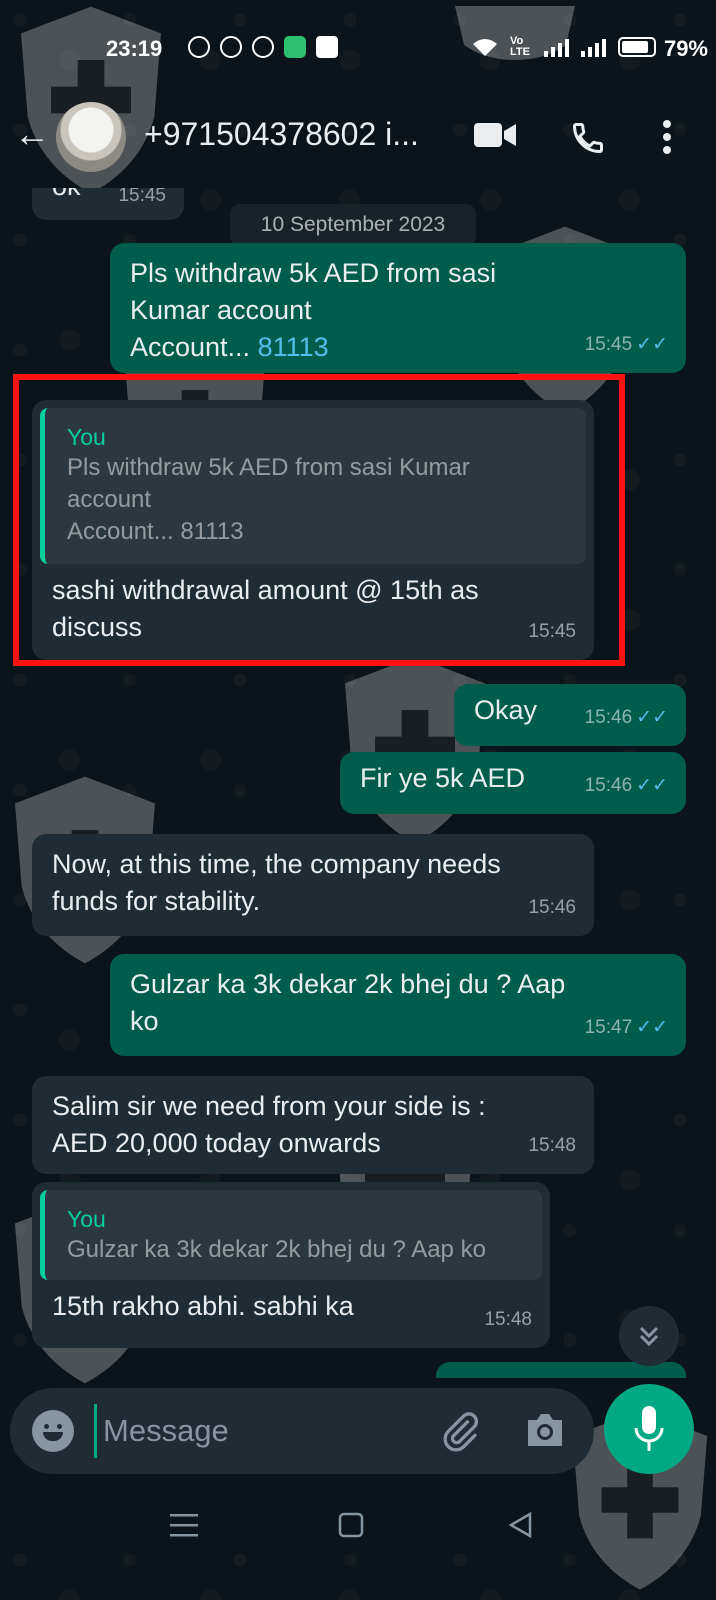 This screenshot has width=716, height=1600. Describe the element at coordinates (520, 1525) in the screenshot. I see `back-nav-icon` at that location.